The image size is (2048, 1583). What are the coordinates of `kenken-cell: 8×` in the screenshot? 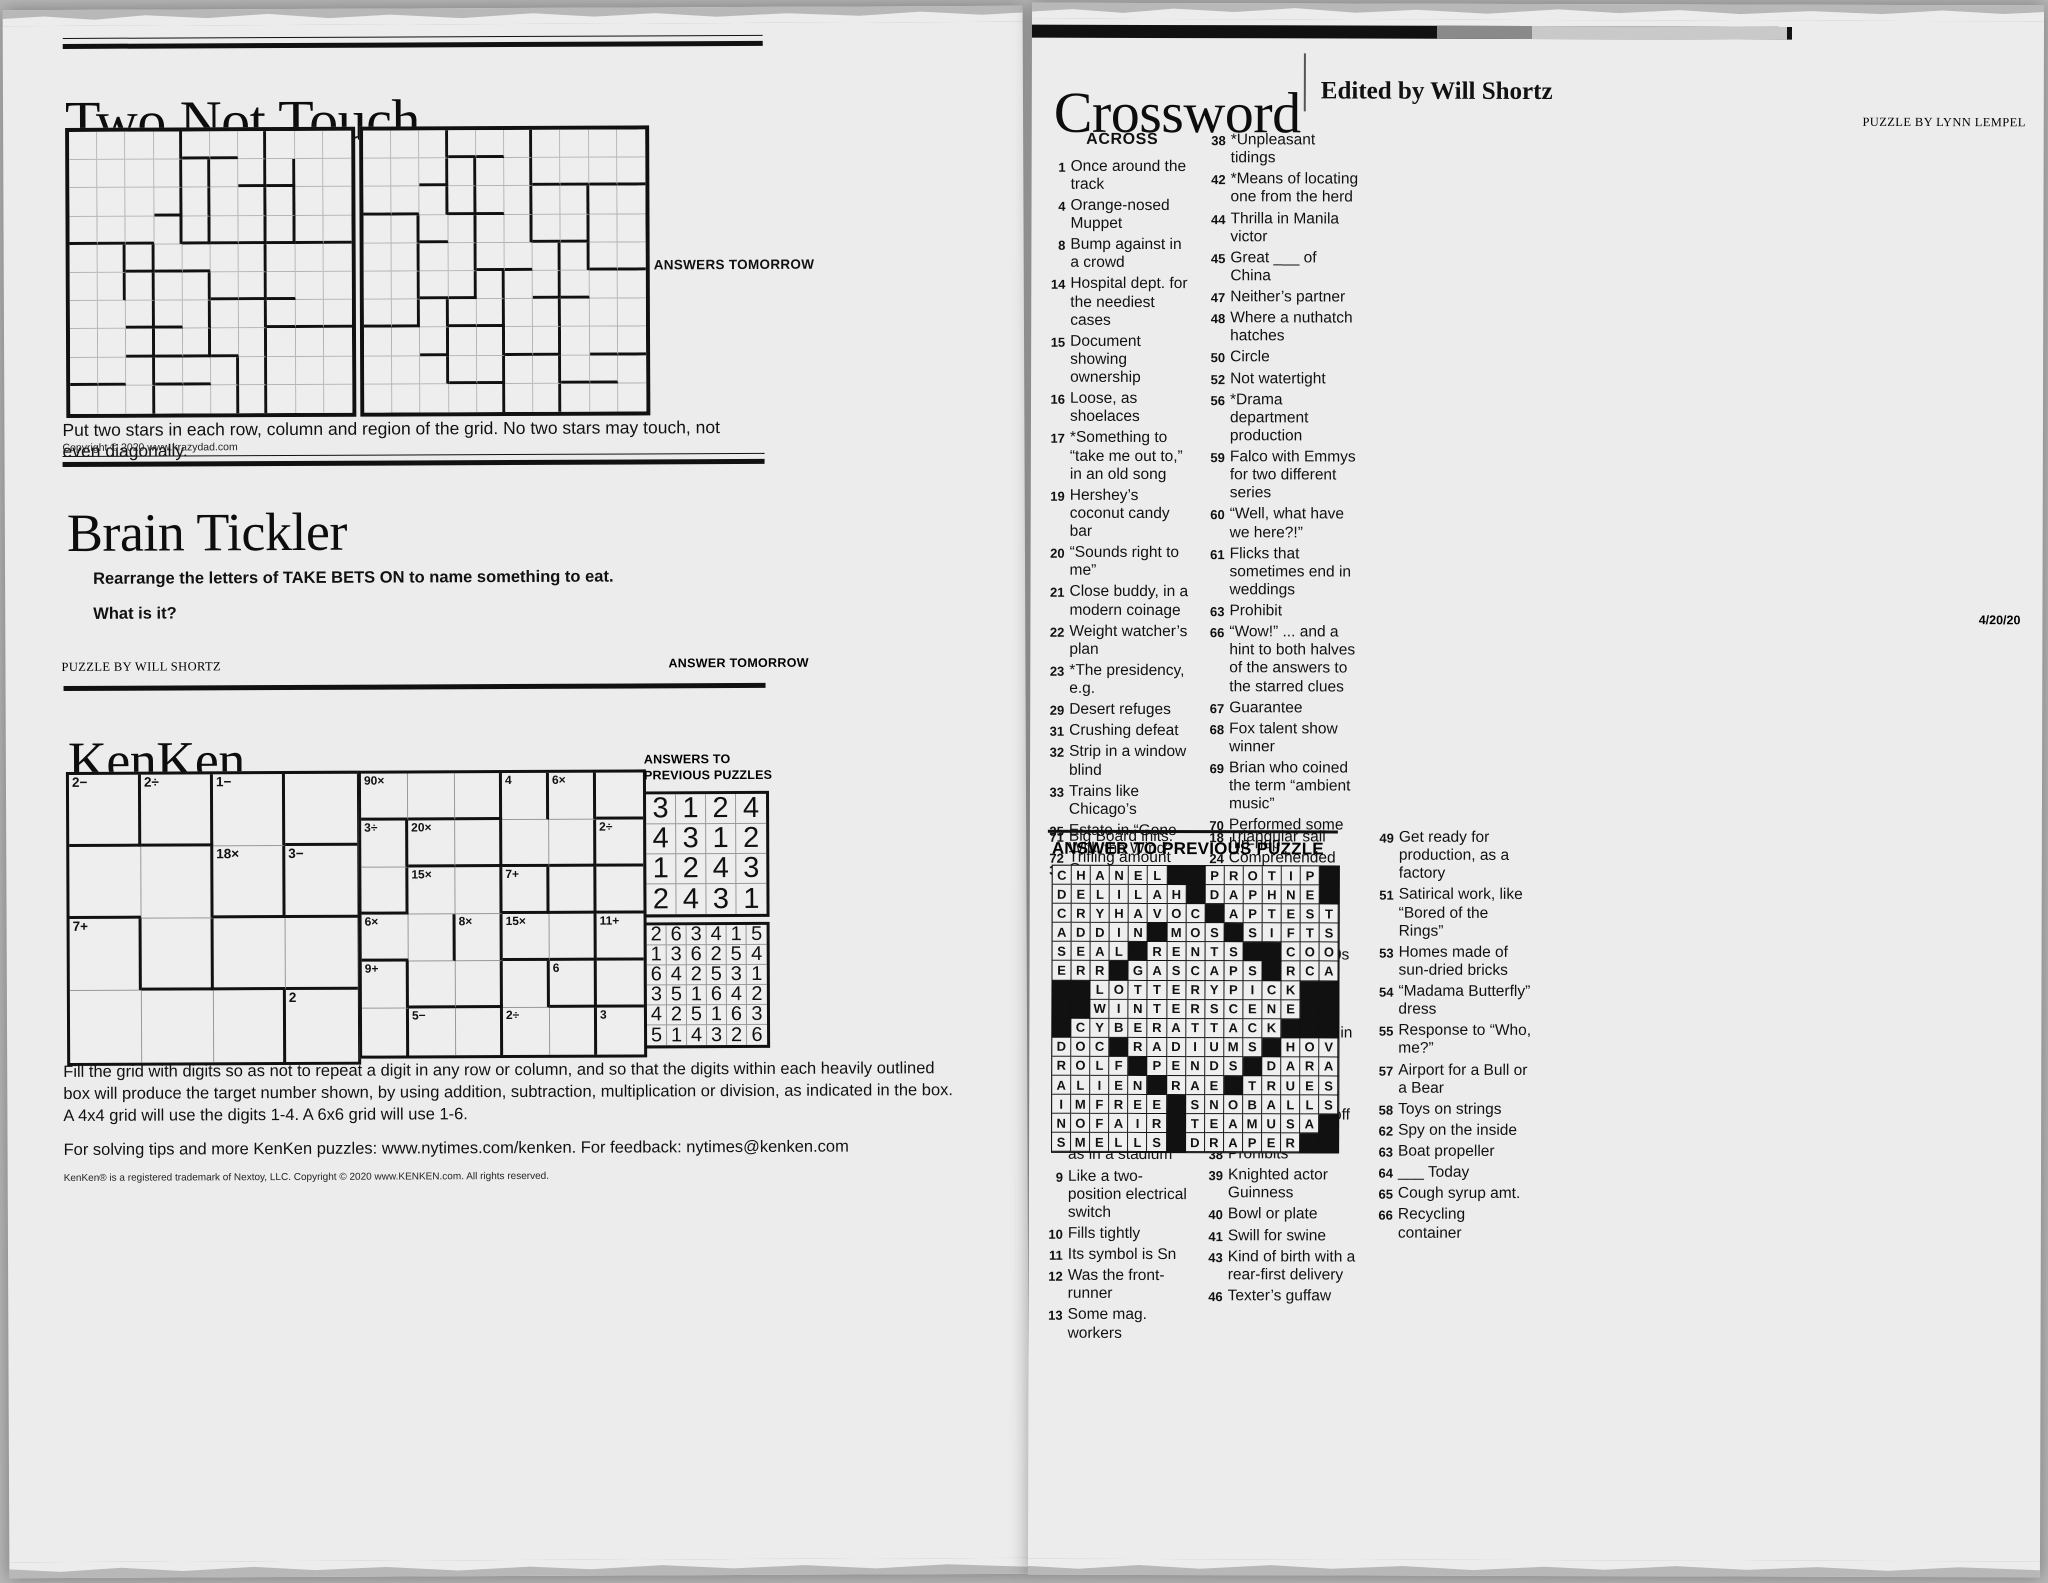 It's located at (479, 938).